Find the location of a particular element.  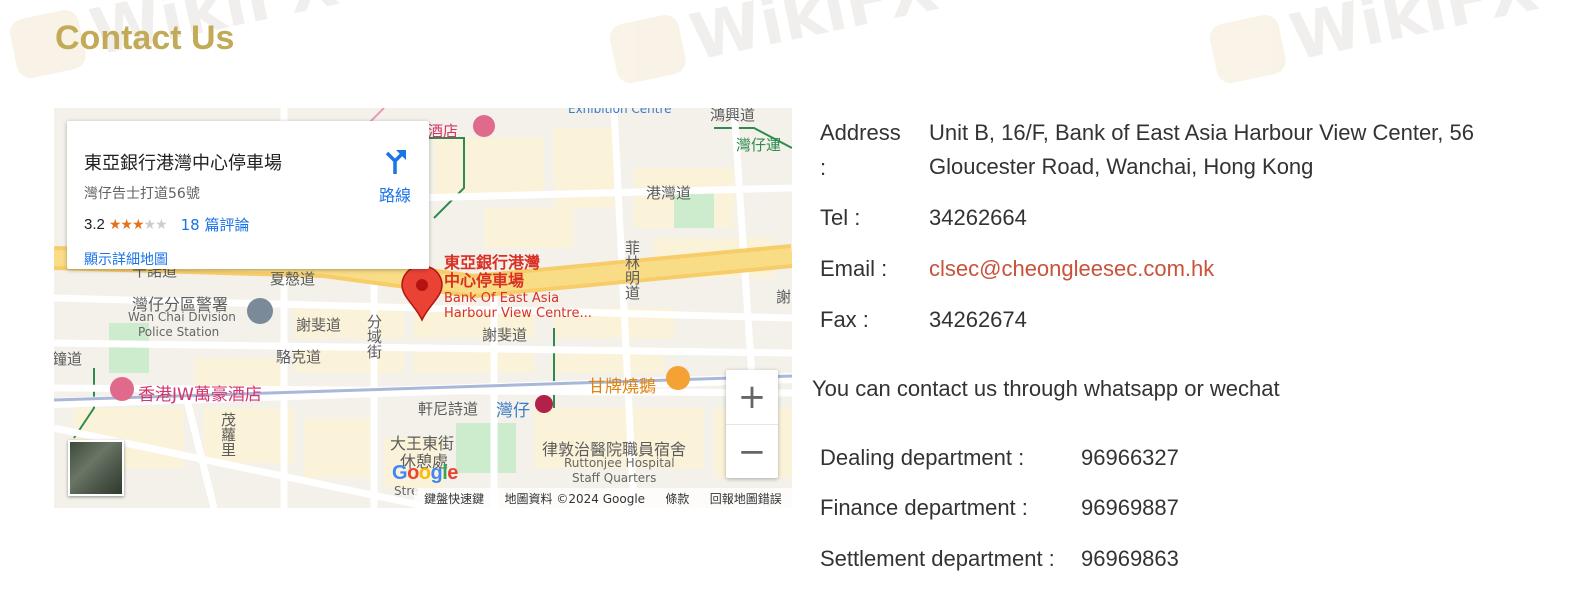

place-rating: 3.2 ★★★★★ 18 篇評論 is located at coordinates (166, 224).